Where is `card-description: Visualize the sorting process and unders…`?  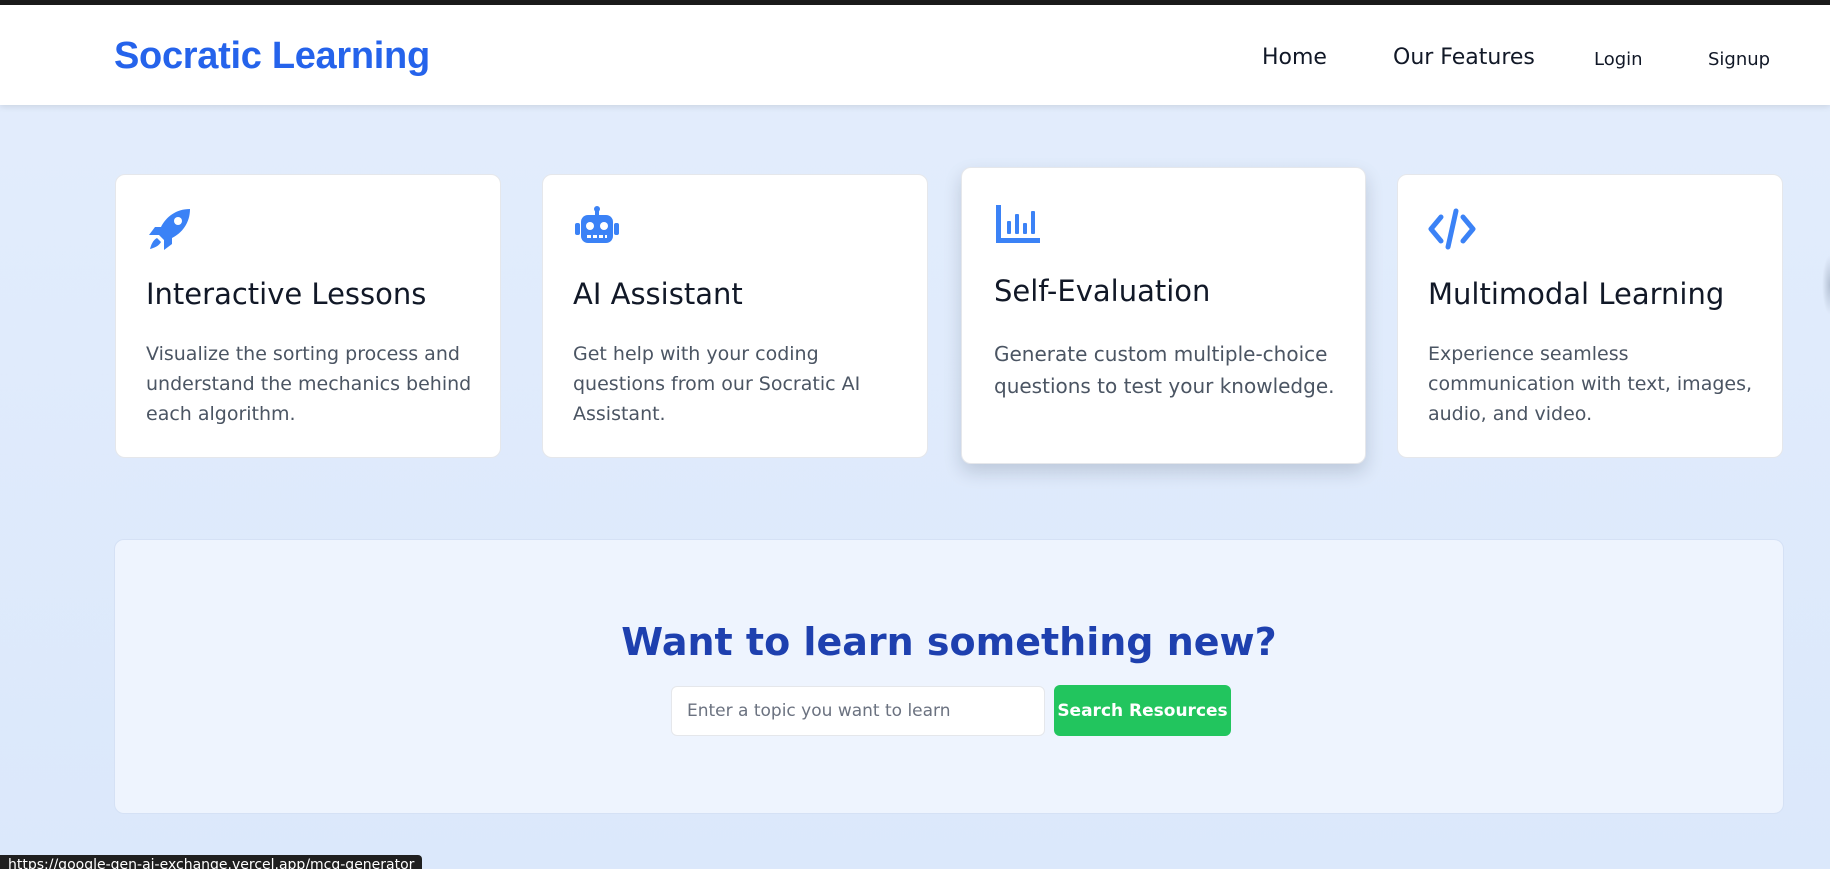
card-description: Visualize the sorting process and unders… is located at coordinates (309, 384).